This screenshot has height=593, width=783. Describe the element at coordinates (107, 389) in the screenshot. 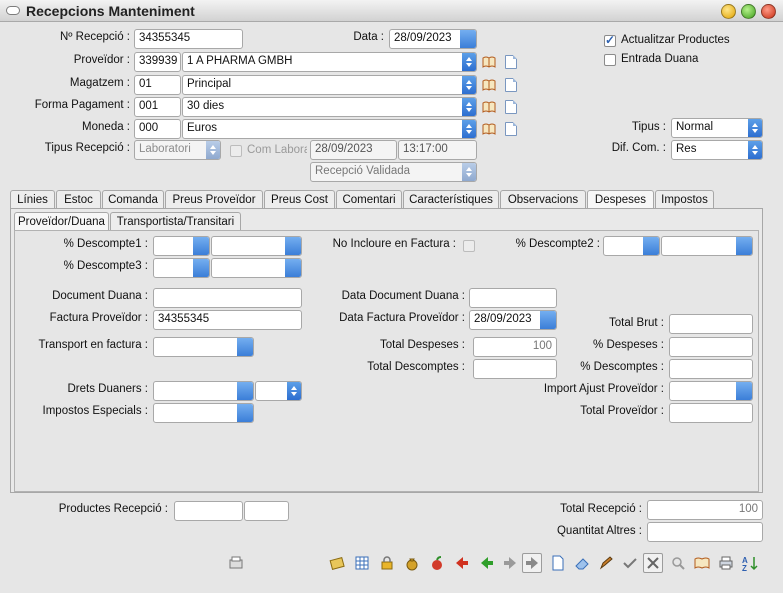

I see `drets-duaners-label: Drets Duaners :` at that location.